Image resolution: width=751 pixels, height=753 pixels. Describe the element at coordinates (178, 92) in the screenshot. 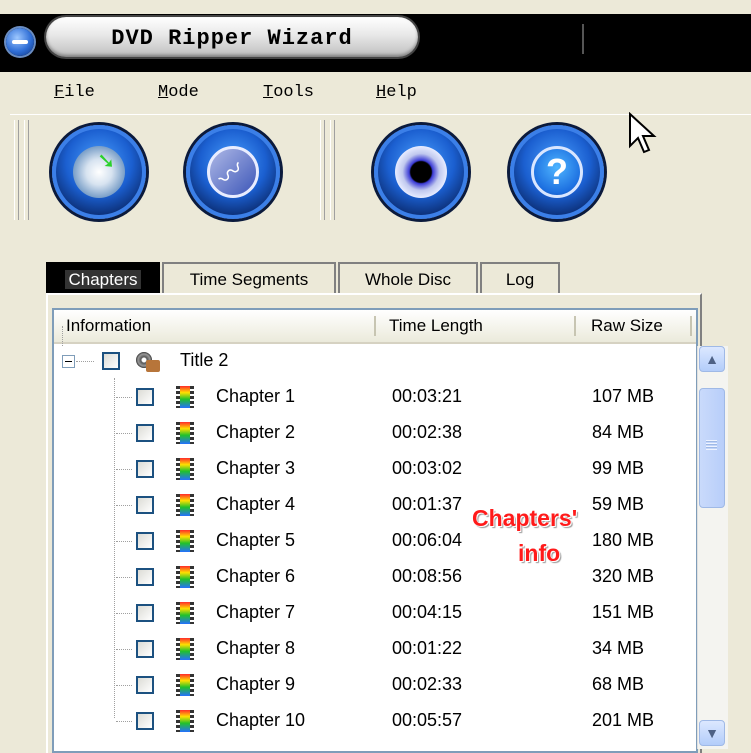

I see `menu-mode: Mode` at that location.